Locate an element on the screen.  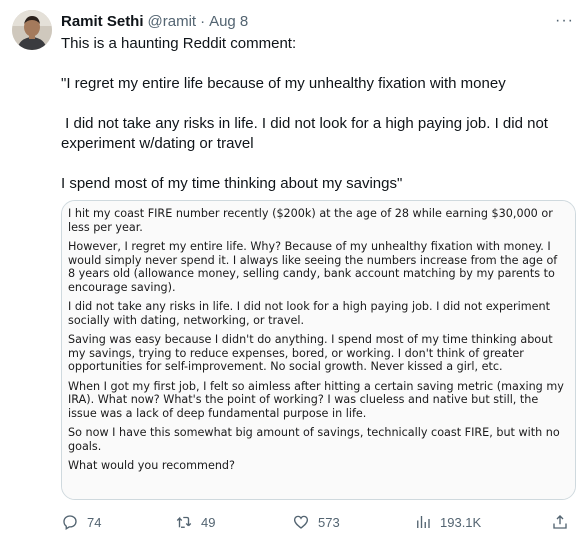
tweet-timestamp: Aug 8 is located at coordinates (228, 21).